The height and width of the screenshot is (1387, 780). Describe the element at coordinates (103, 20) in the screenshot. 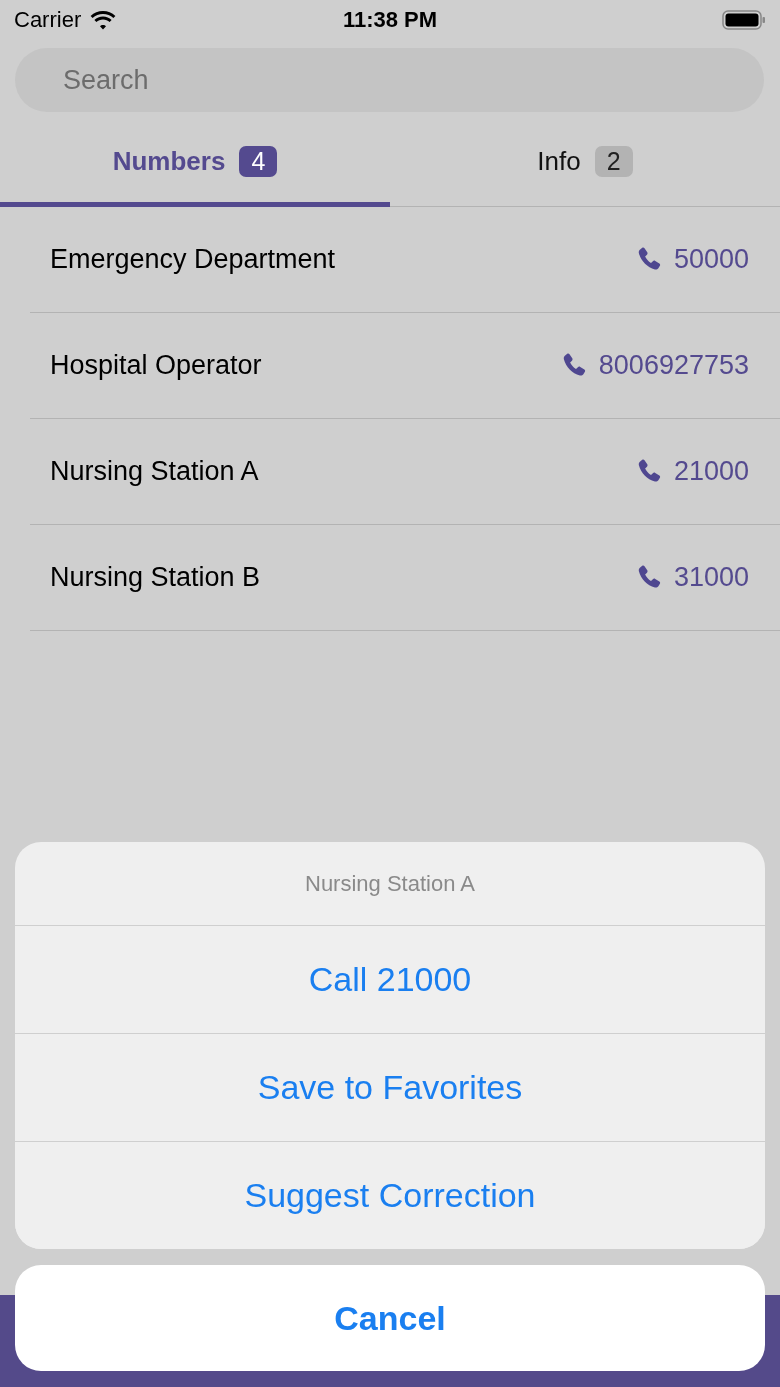

I see `wifi-icon` at that location.